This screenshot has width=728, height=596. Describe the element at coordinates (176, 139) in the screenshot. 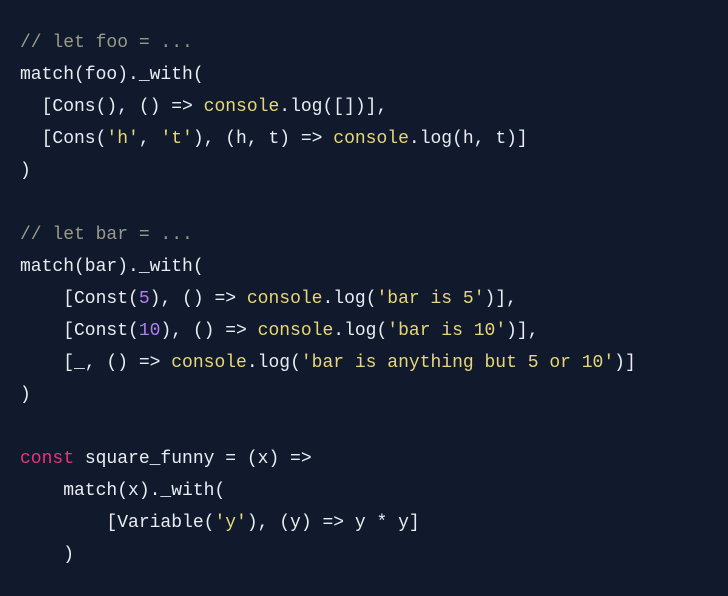

I see `code-token-string: 't'` at that location.